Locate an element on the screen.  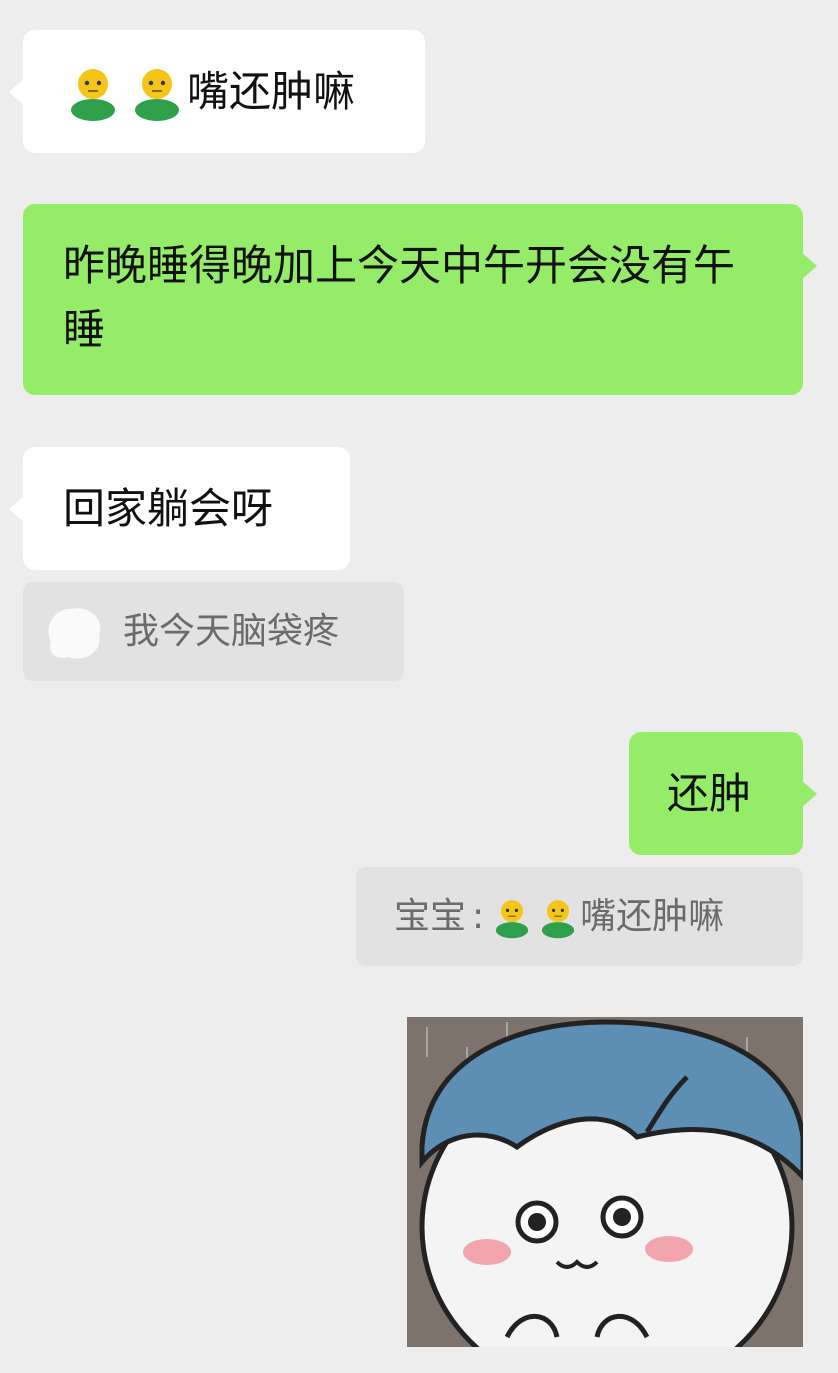
message-text: 昨晚睡得晚加上今天中午开会没有午睡 is located at coordinates (399, 297).